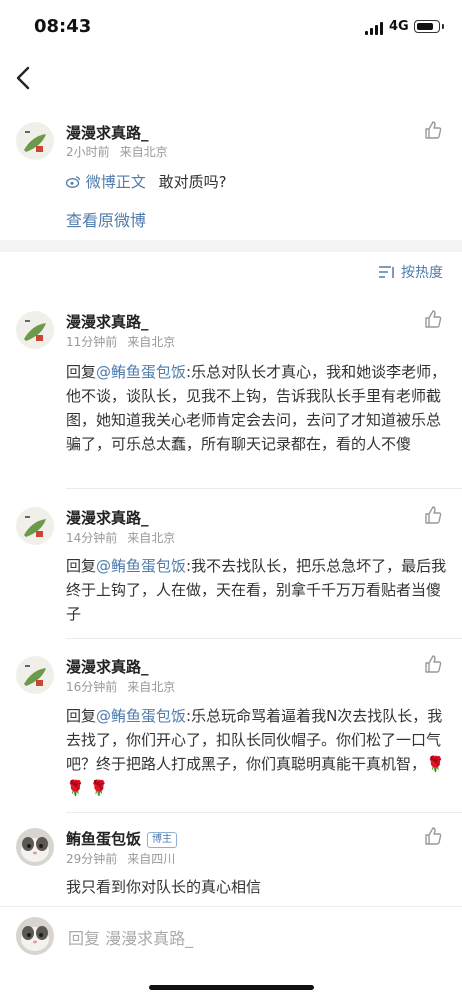  I want to click on post-source: 来自北京, so click(143, 152).